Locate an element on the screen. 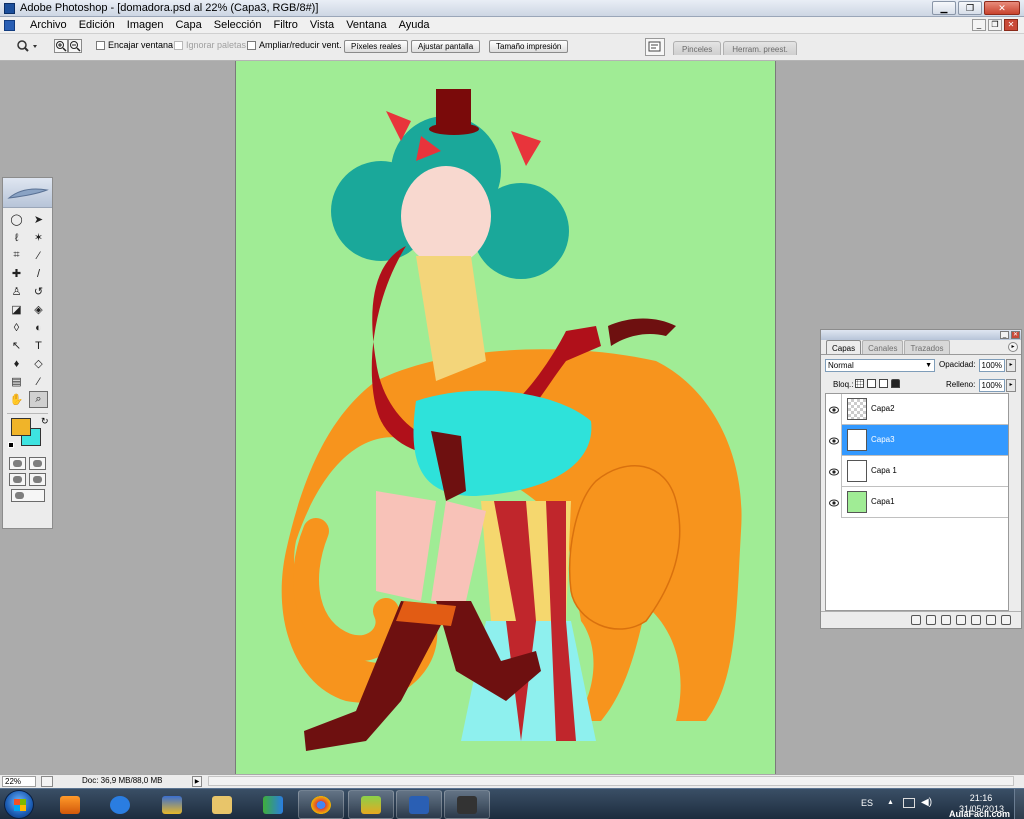 The height and width of the screenshot is (819, 1024). menu-seleccion: Selección is located at coordinates (238, 25).